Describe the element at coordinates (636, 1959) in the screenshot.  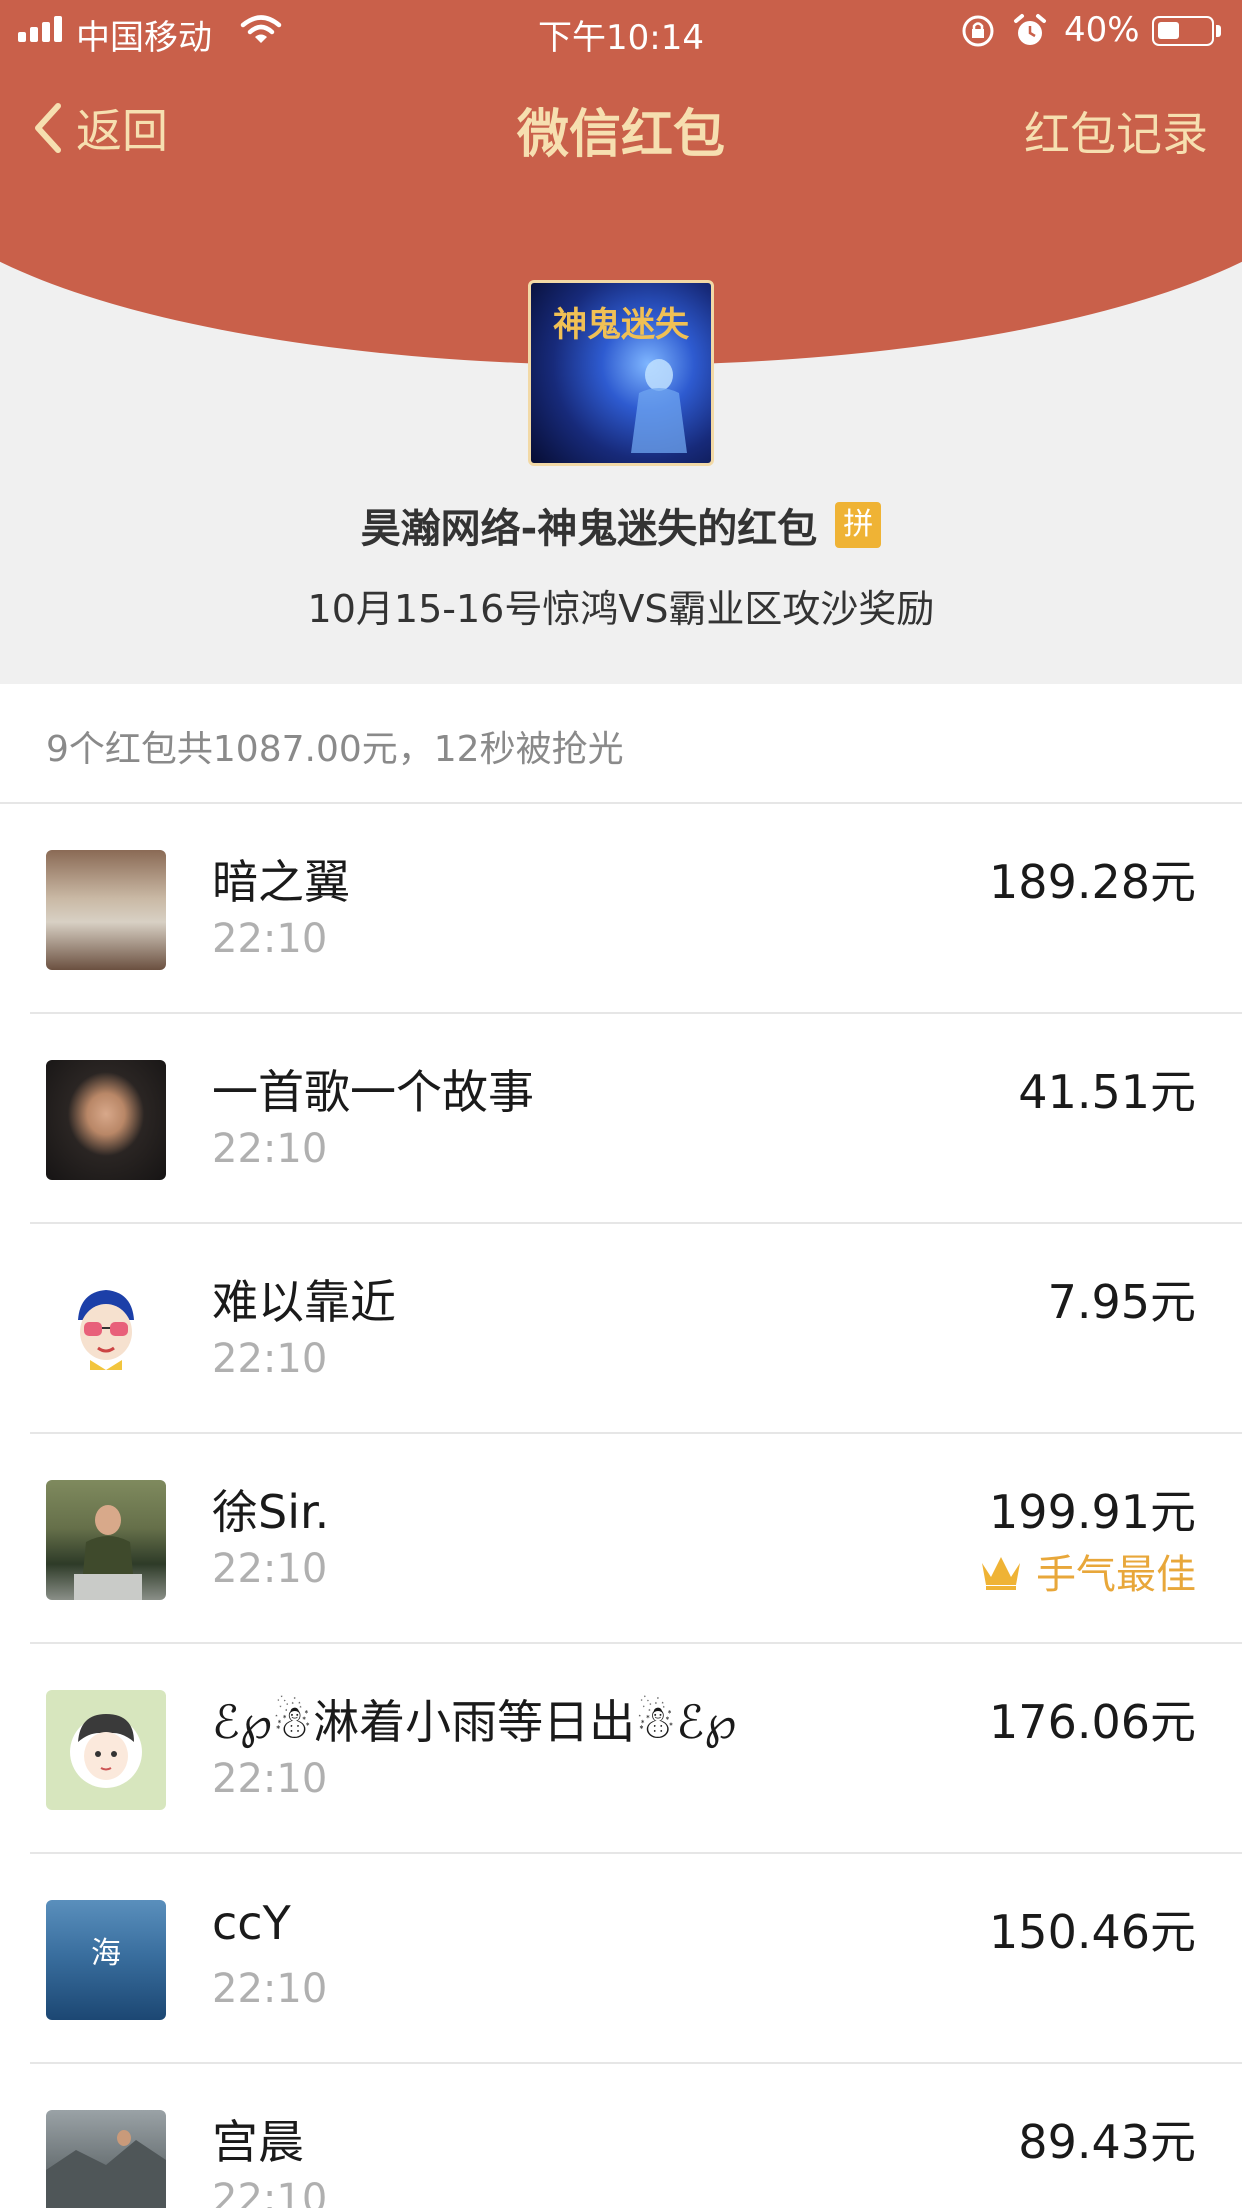
I see `receiver-row: 海 ccY 22:10 150.46元` at that location.